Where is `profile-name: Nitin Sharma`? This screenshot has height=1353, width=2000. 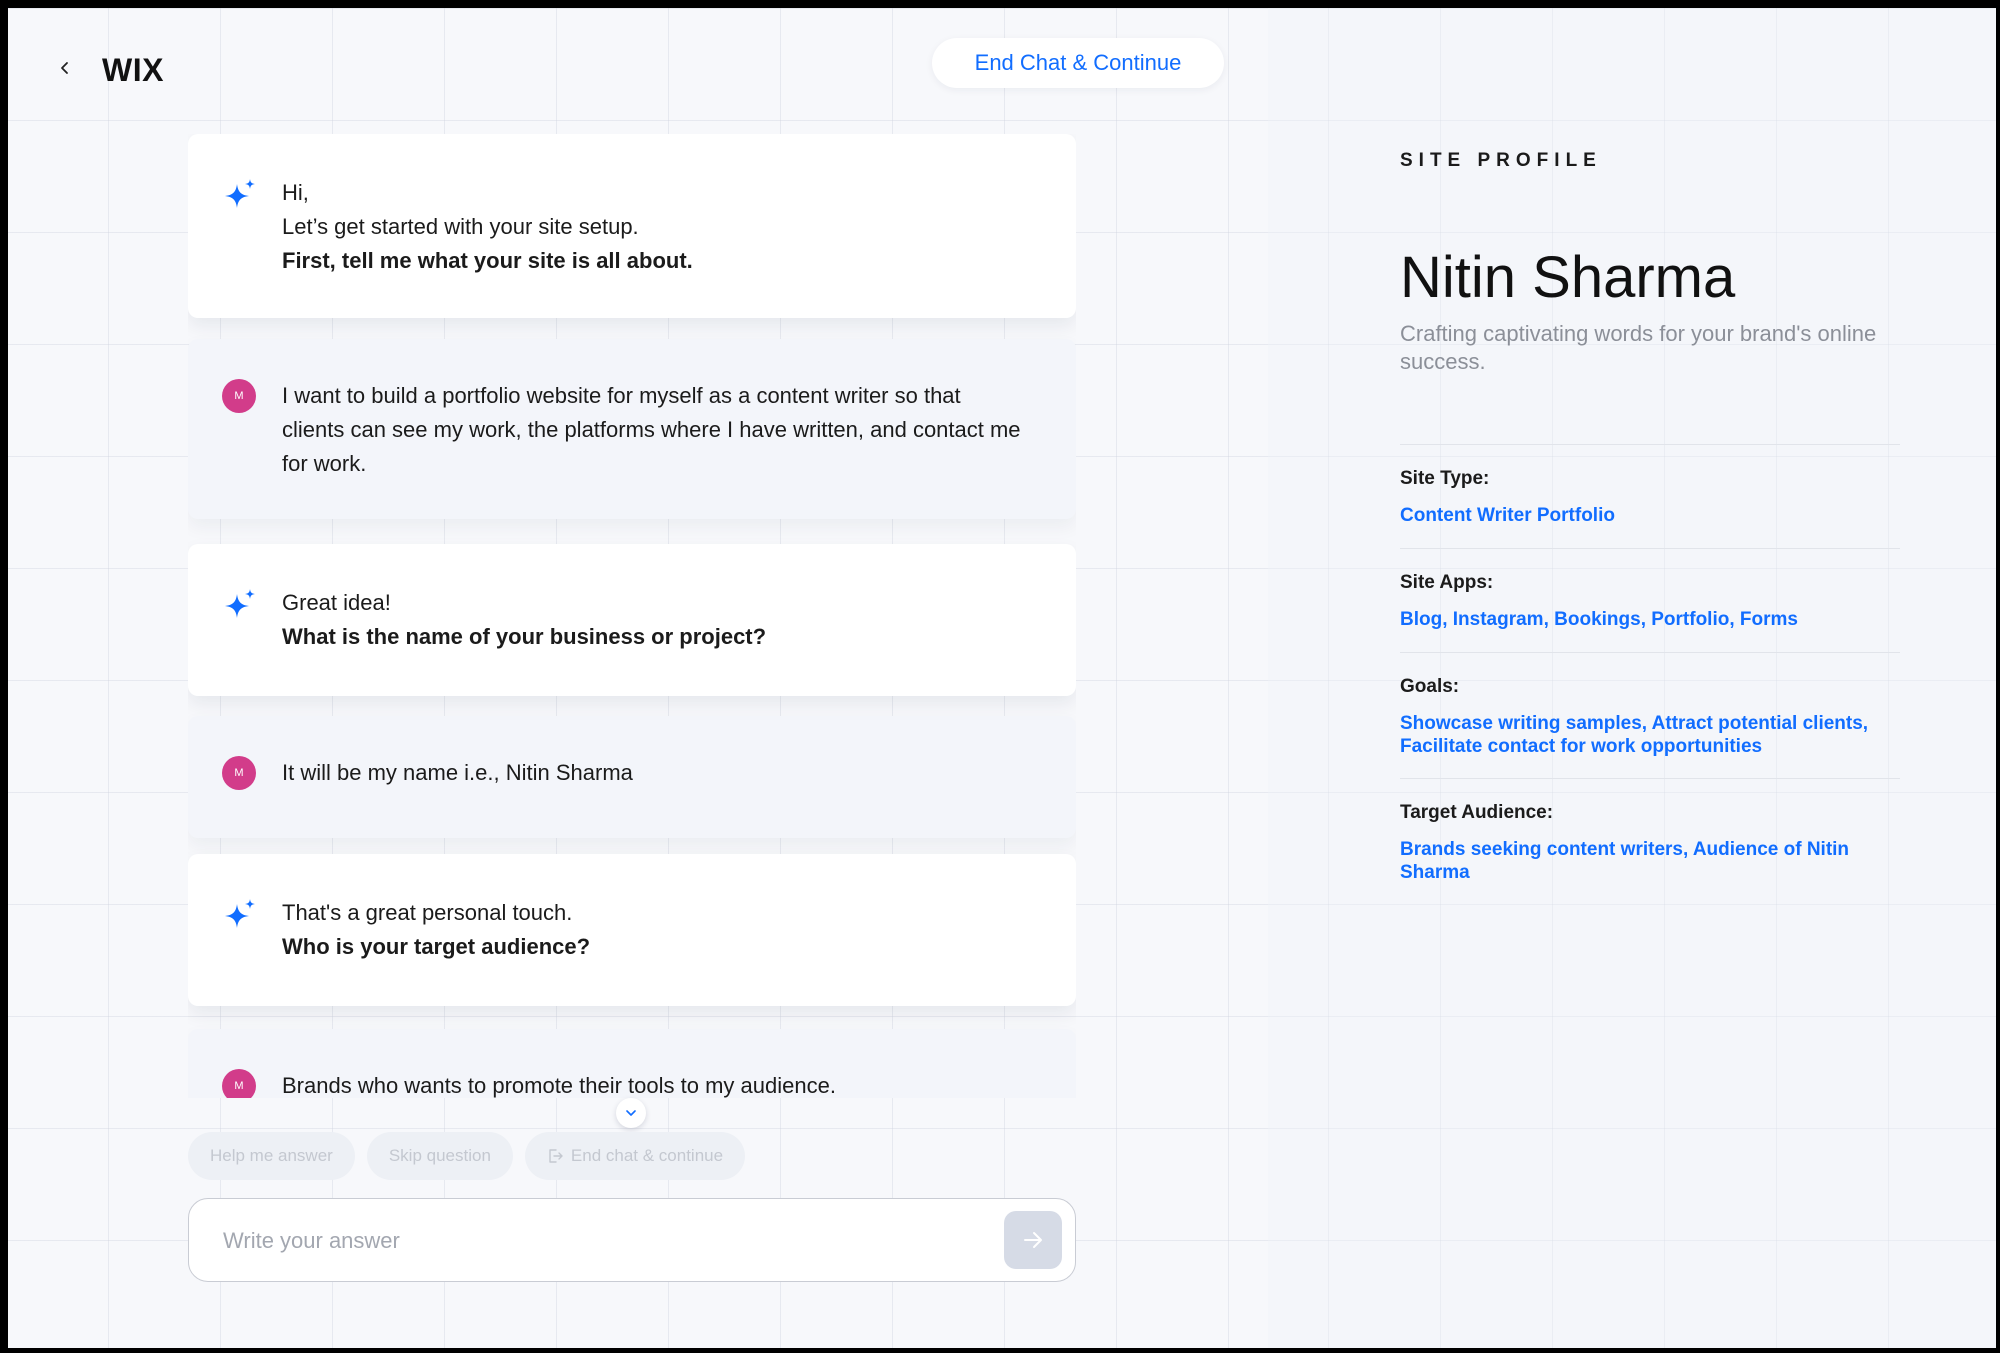
profile-name: Nitin Sharma is located at coordinates (1568, 277).